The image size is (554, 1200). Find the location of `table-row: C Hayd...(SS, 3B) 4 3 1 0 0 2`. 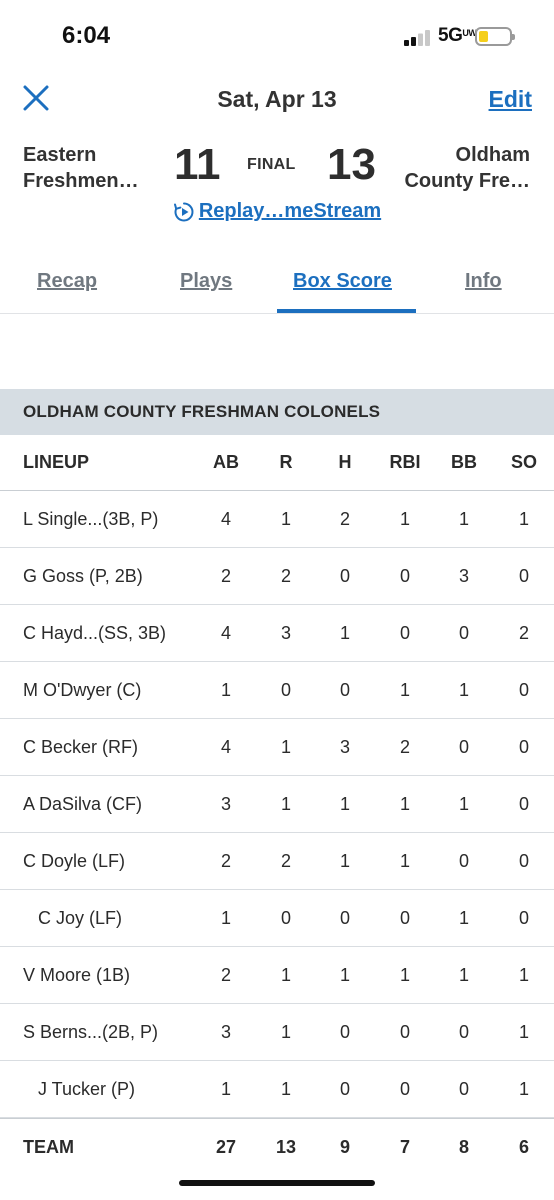

table-row: C Hayd...(SS, 3B) 4 3 1 0 0 2 is located at coordinates (277, 633).